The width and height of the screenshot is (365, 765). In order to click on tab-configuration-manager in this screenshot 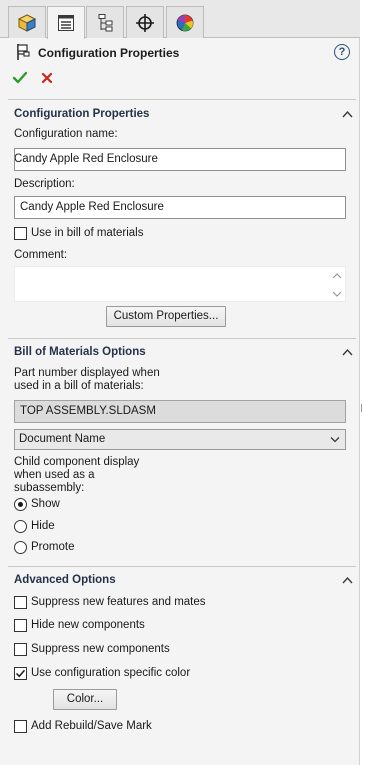, I will do `click(105, 22)`.